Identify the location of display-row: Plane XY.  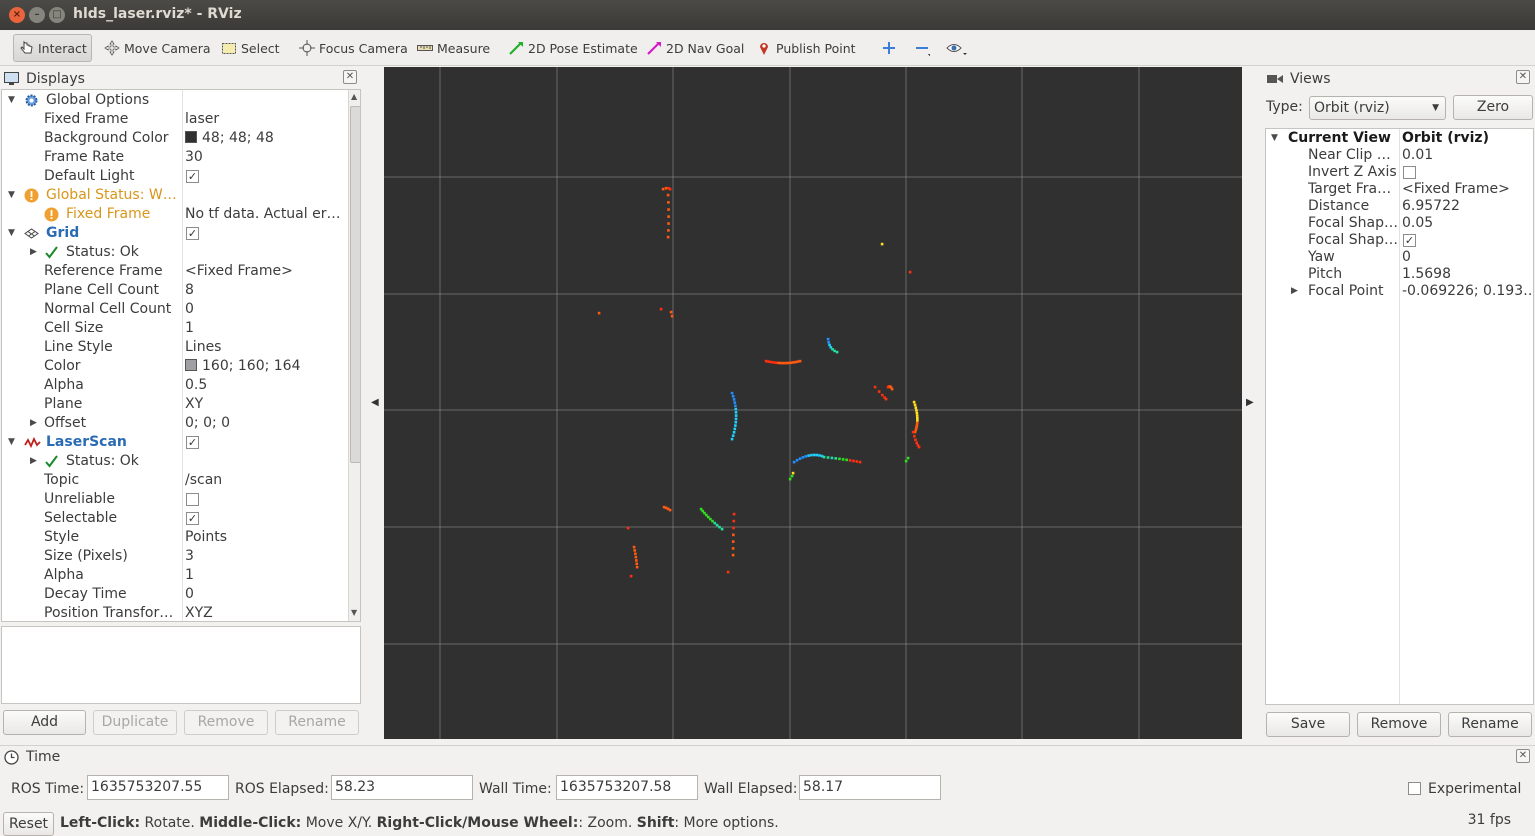
(175, 404).